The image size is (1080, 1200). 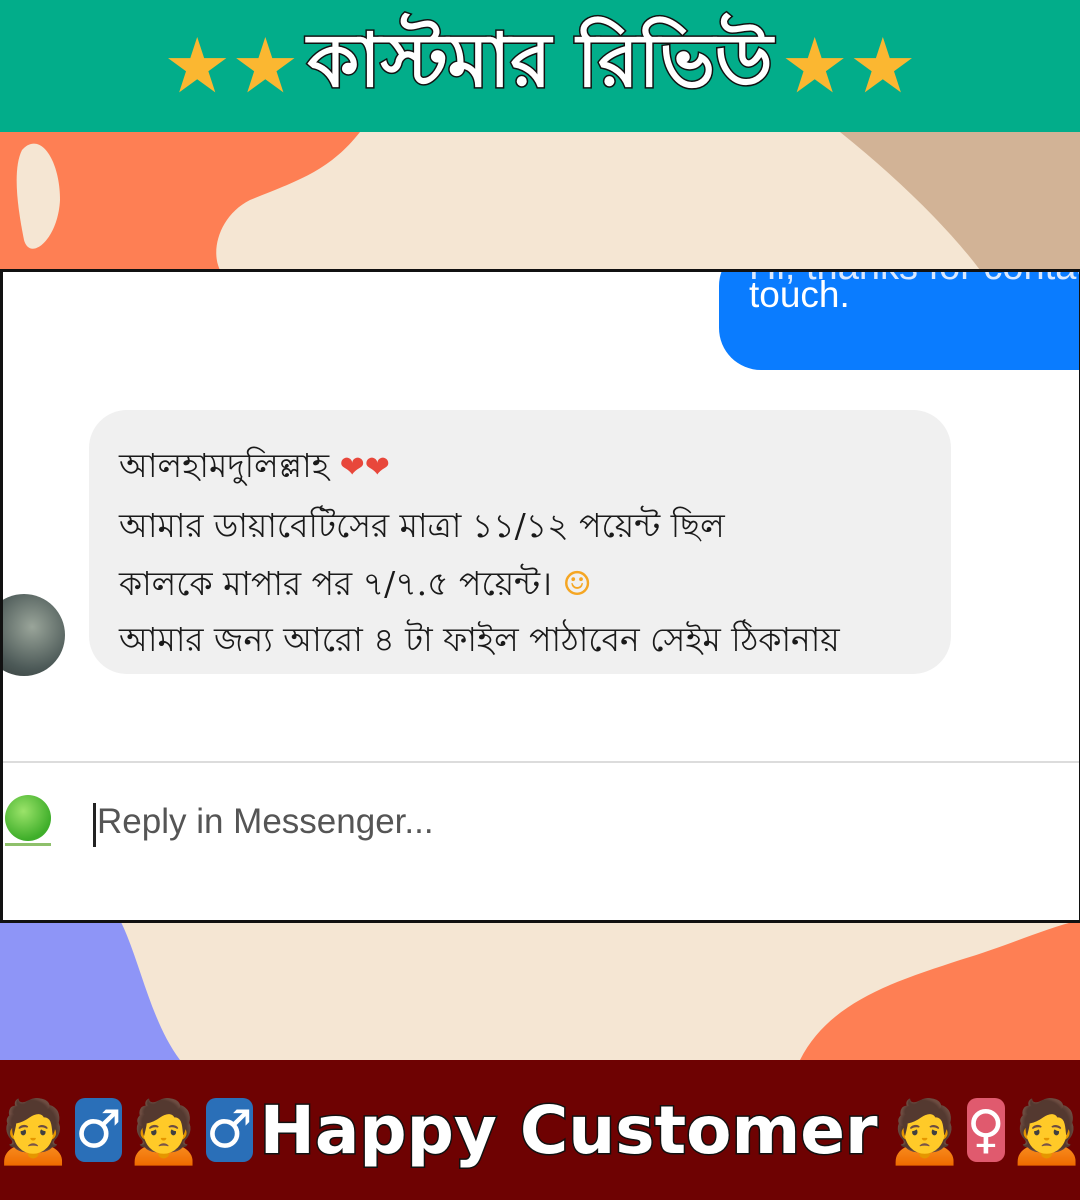 I want to click on message-line: আলহামদুলিল্লাহ ❤❤, so click(x=254, y=468).